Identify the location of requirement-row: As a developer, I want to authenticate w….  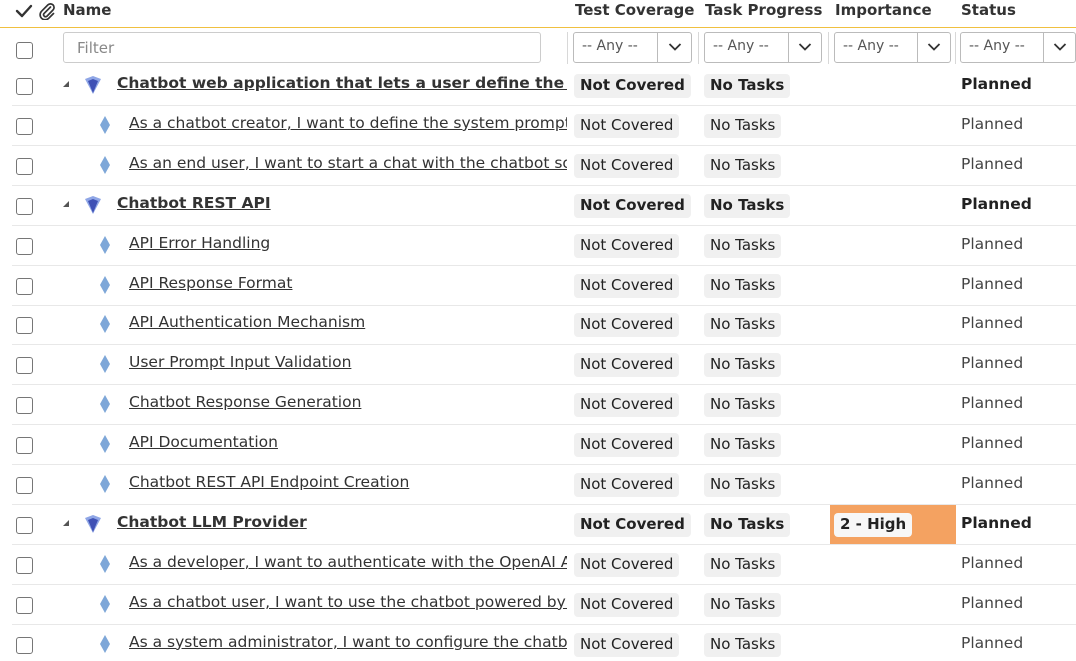
(544, 565).